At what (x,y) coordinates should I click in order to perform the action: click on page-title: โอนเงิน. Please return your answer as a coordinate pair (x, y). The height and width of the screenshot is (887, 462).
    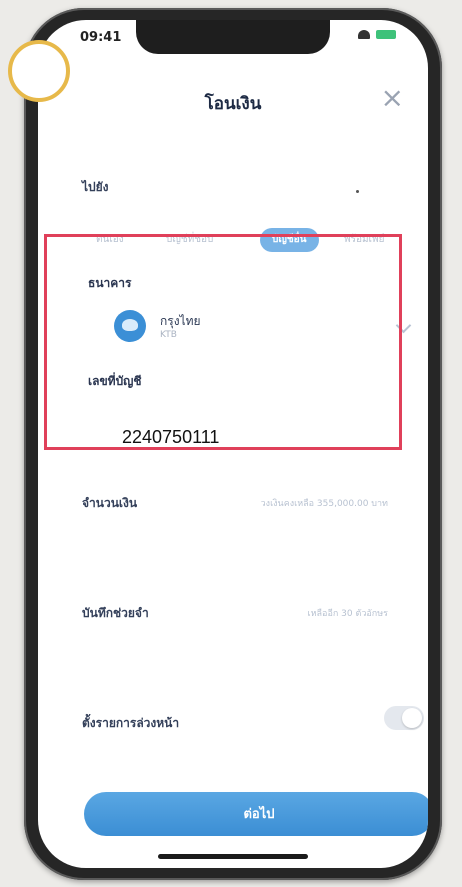
    Looking at the image, I should click on (233, 104).